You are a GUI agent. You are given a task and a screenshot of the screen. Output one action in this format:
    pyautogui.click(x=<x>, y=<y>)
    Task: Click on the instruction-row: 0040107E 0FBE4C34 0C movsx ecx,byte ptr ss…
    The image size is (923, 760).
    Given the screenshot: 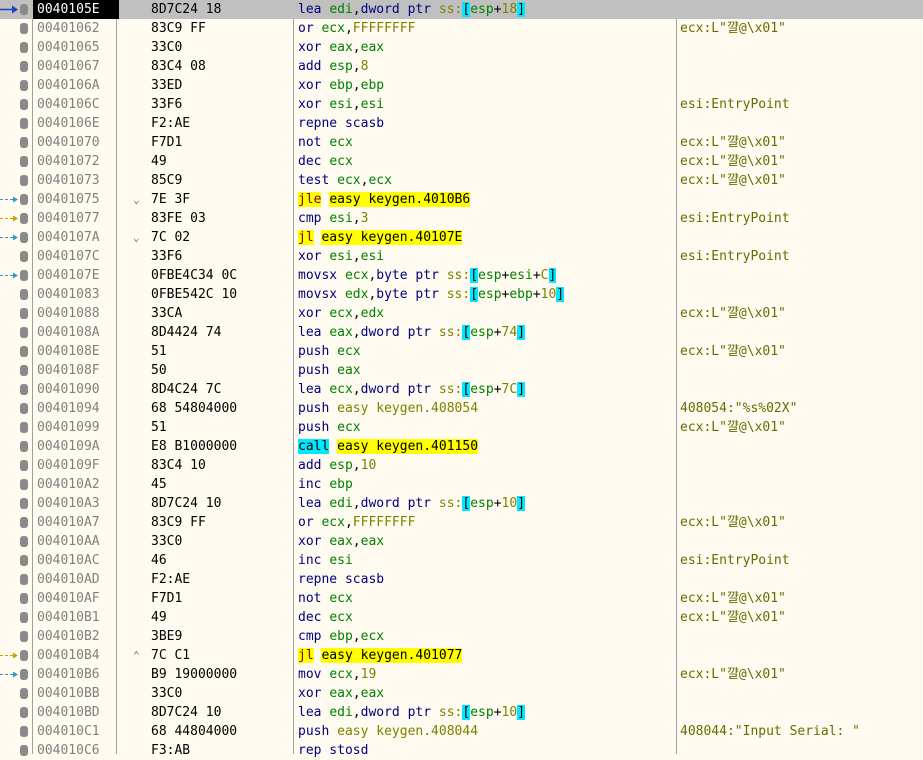 What is the action you would take?
    pyautogui.click(x=461, y=275)
    